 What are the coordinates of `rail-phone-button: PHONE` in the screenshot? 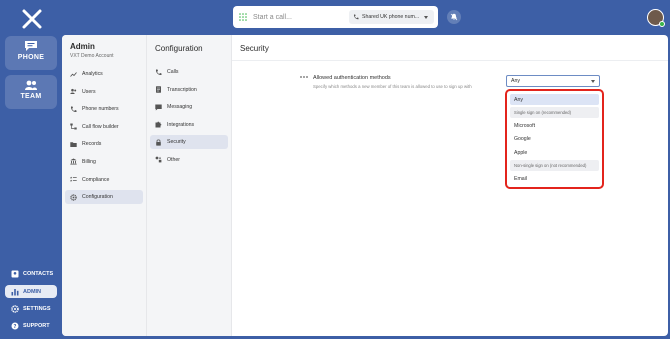 It's located at (31, 53).